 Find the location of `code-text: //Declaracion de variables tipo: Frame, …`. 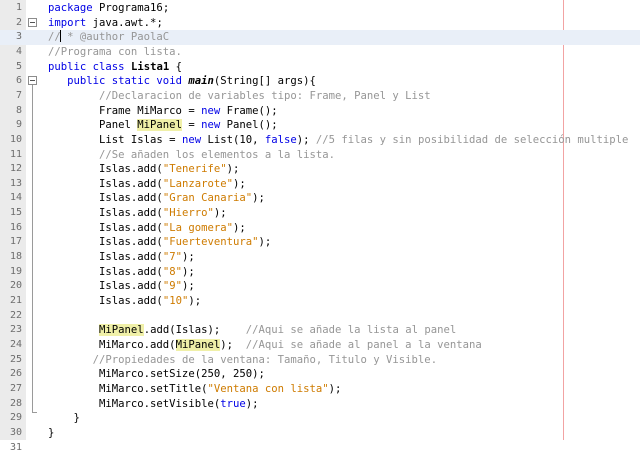

code-text: //Declaracion de variables tipo: Frame, … is located at coordinates (239, 96).